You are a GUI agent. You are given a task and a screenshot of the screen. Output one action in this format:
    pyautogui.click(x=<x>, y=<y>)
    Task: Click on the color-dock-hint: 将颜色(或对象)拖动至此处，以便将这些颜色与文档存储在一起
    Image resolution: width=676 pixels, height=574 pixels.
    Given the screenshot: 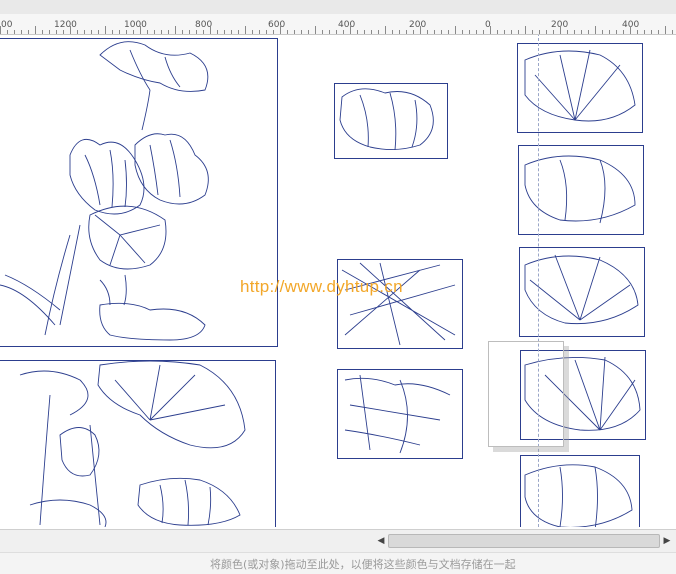 What is the action you would take?
    pyautogui.click(x=363, y=564)
    